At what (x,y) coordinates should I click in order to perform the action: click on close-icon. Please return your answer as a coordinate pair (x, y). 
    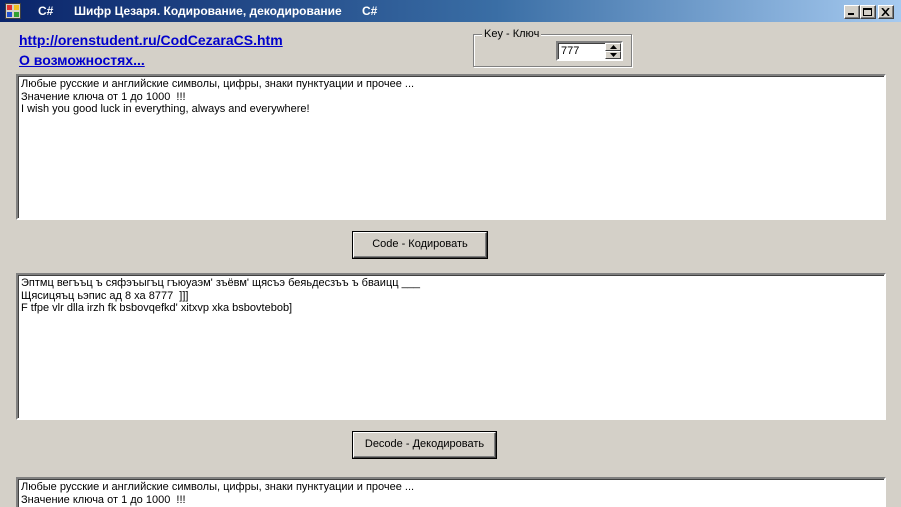
    Looking at the image, I should click on (885, 12).